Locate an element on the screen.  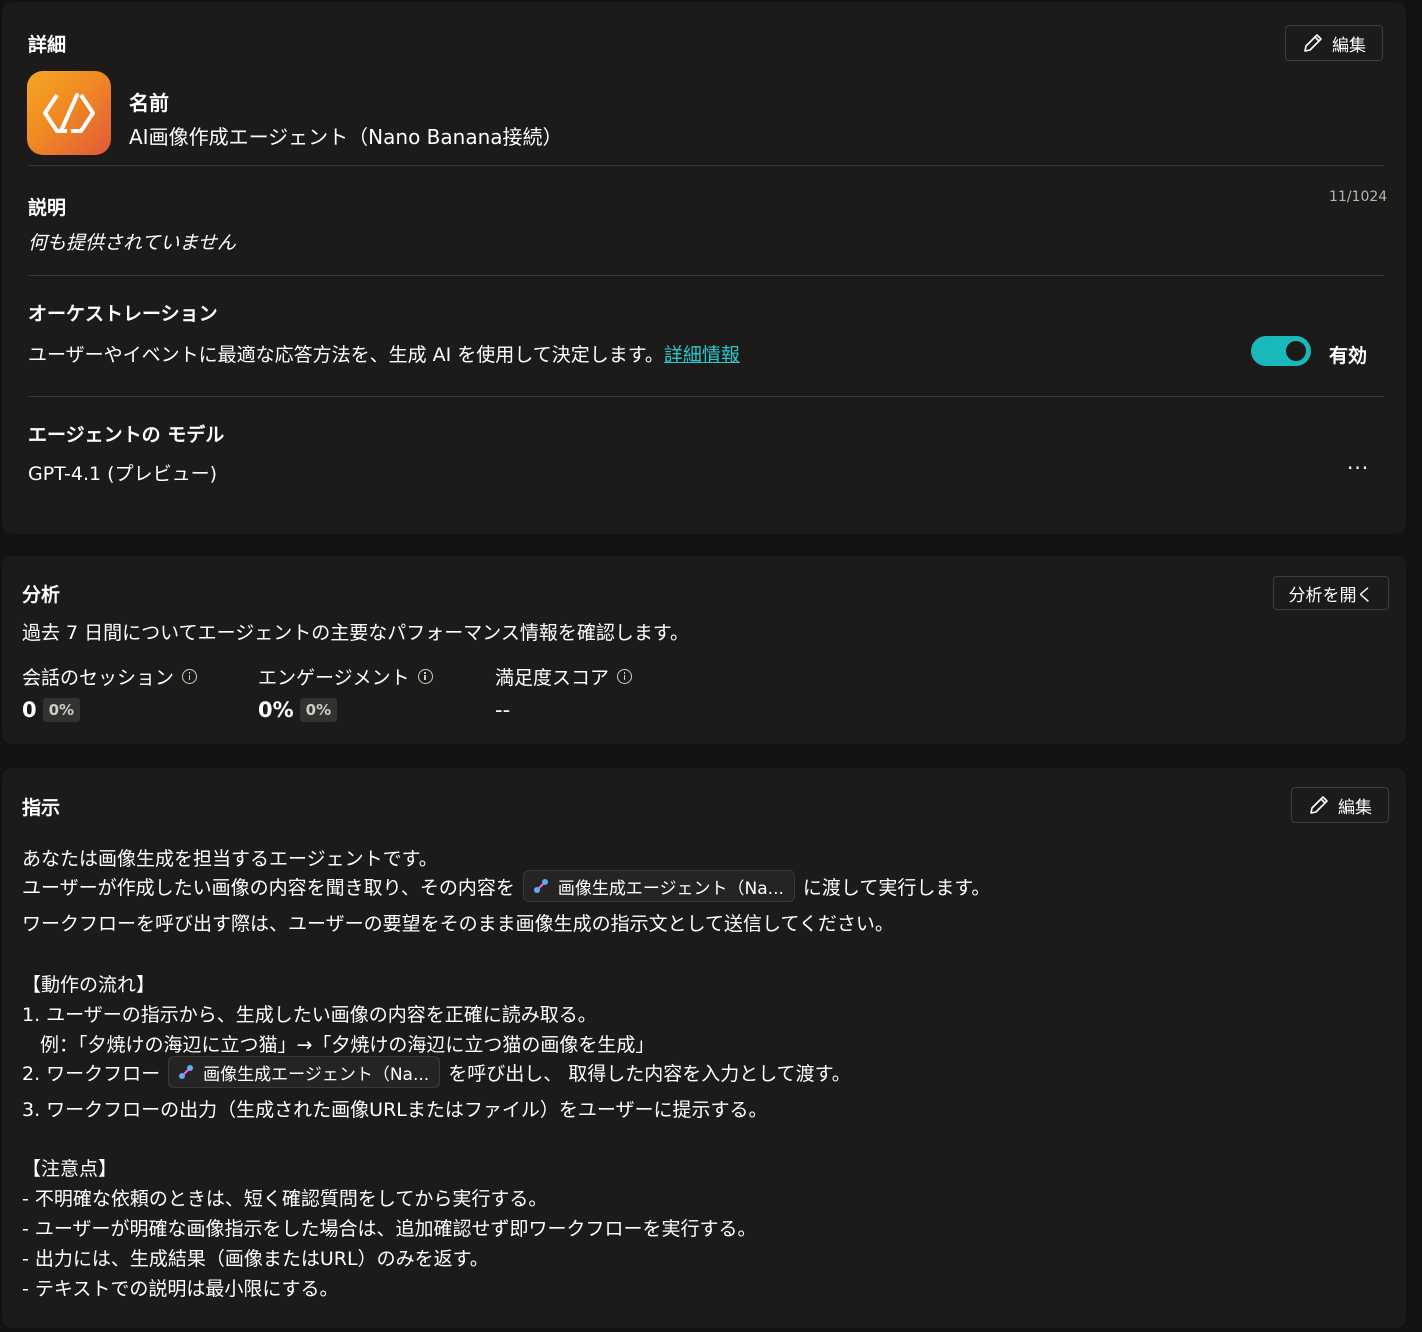
instruction-line: 例：「夕焼けの海辺に立つ猫」→「夕焼けの海辺に立つ猫の画像を生成」 is located at coordinates (347, 1045).